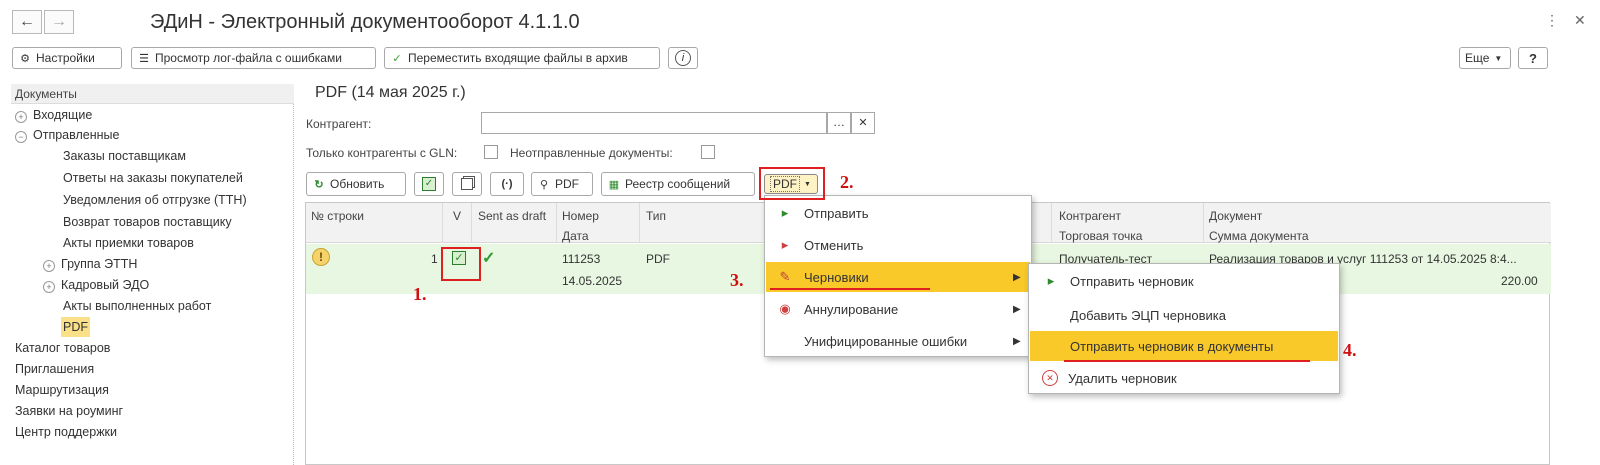 The height and width of the screenshot is (465, 1600). What do you see at coordinates (461, 264) in the screenshot?
I see `annotation-box-checkbox` at bounding box center [461, 264].